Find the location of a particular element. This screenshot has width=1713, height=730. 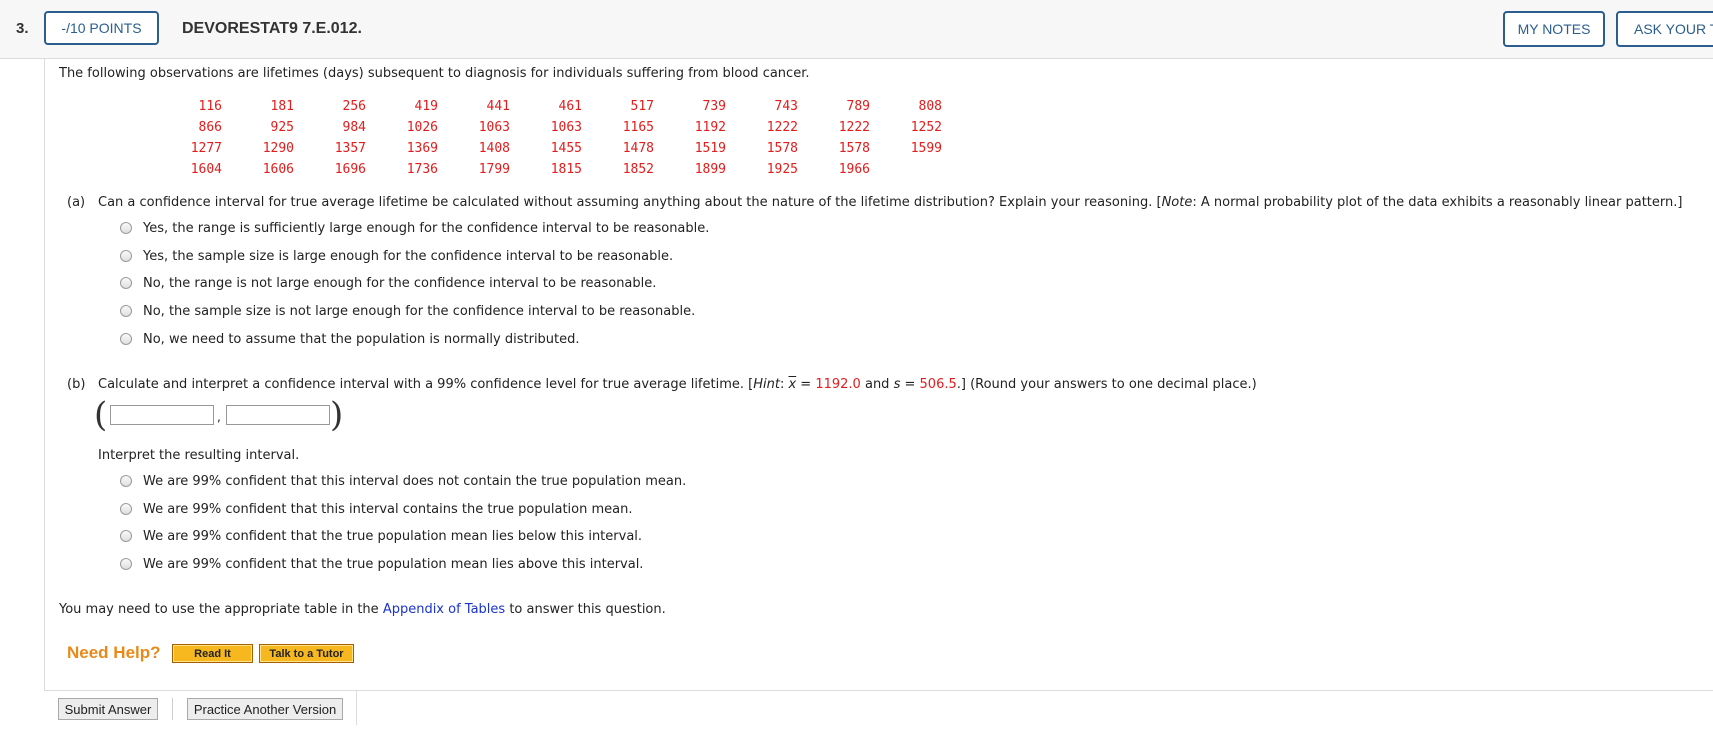

data-cell: 1290 is located at coordinates (278, 148).